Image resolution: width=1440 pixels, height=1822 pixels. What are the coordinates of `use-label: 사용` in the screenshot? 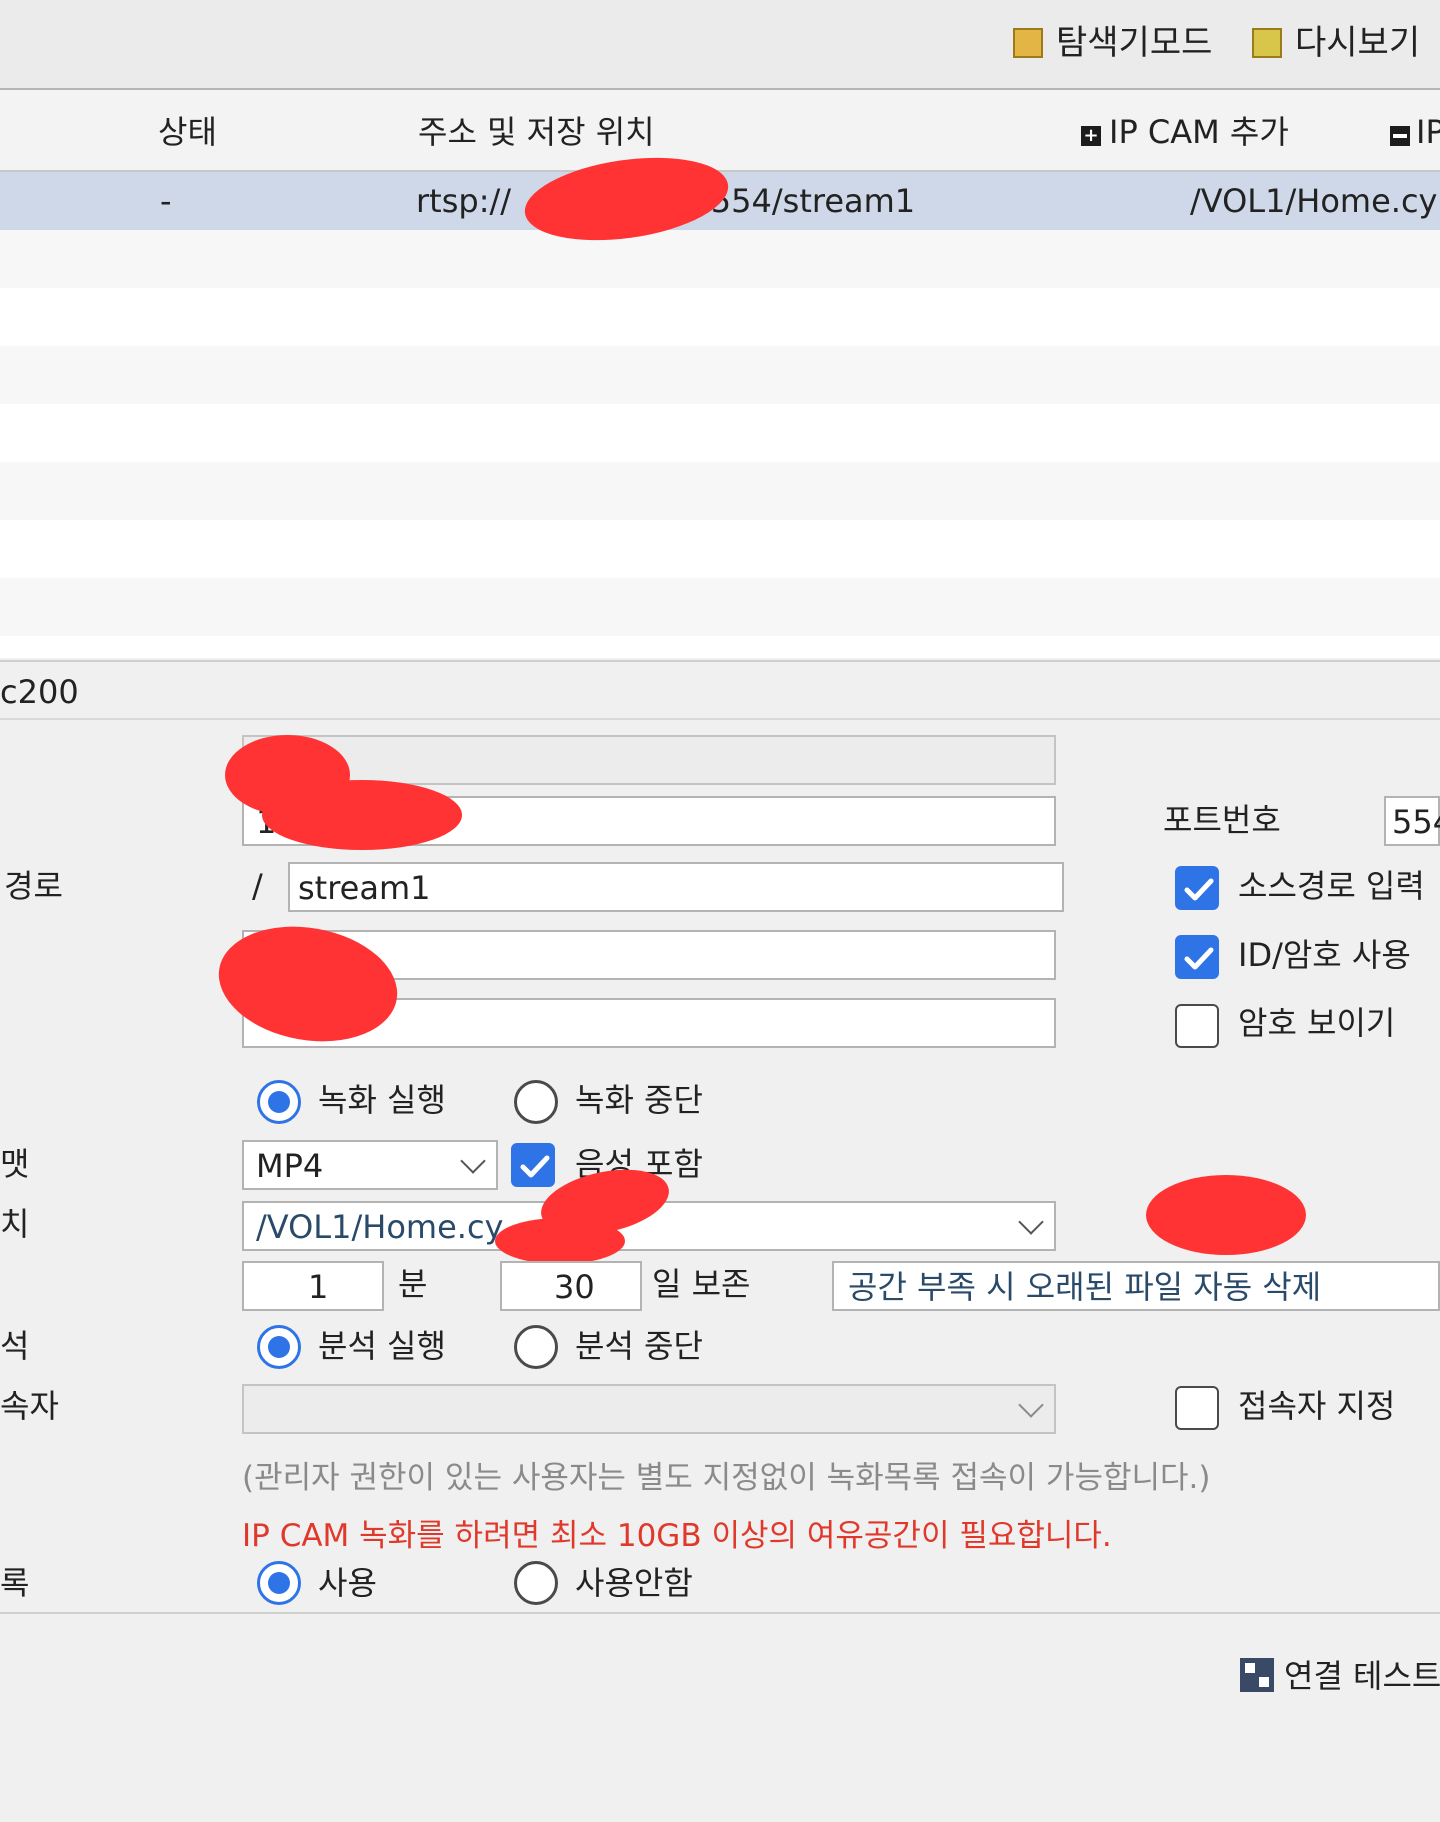 It's located at (347, 1583).